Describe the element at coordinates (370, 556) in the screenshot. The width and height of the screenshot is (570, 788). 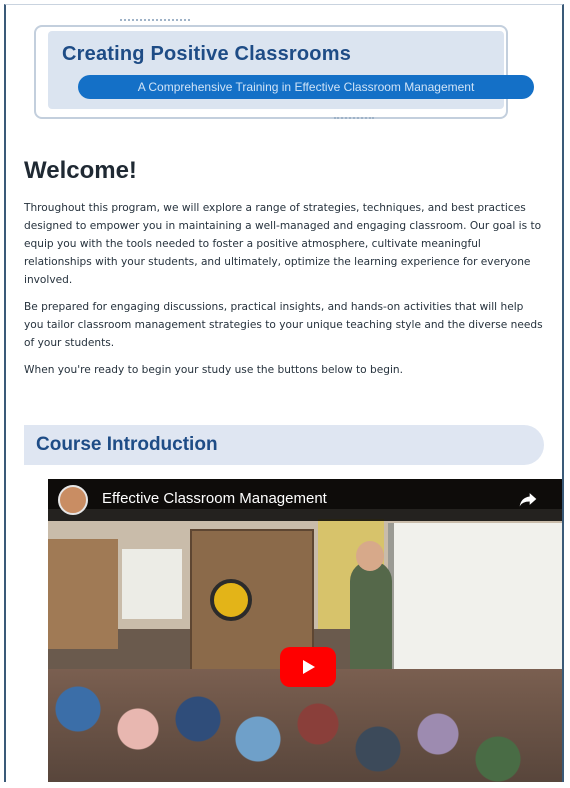
I see `video-thumbnail-teacher-head` at that location.